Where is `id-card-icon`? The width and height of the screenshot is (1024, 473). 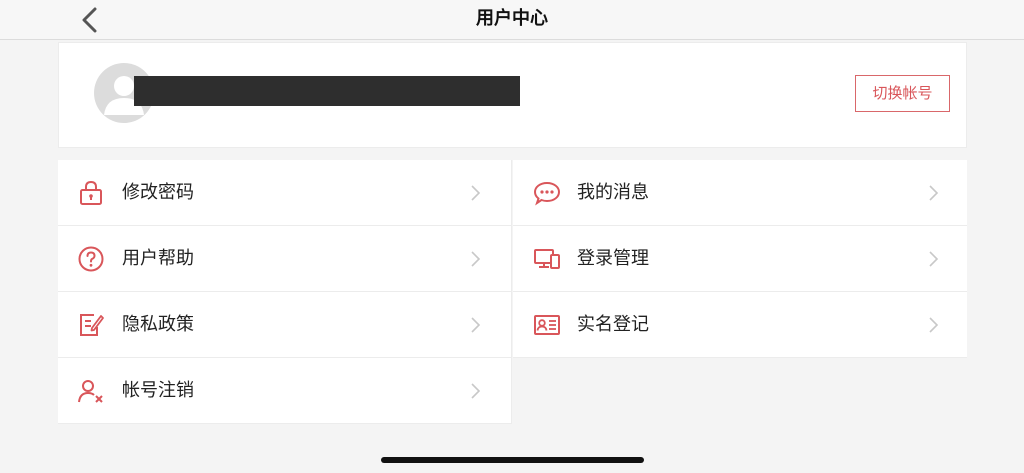 id-card-icon is located at coordinates (547, 325).